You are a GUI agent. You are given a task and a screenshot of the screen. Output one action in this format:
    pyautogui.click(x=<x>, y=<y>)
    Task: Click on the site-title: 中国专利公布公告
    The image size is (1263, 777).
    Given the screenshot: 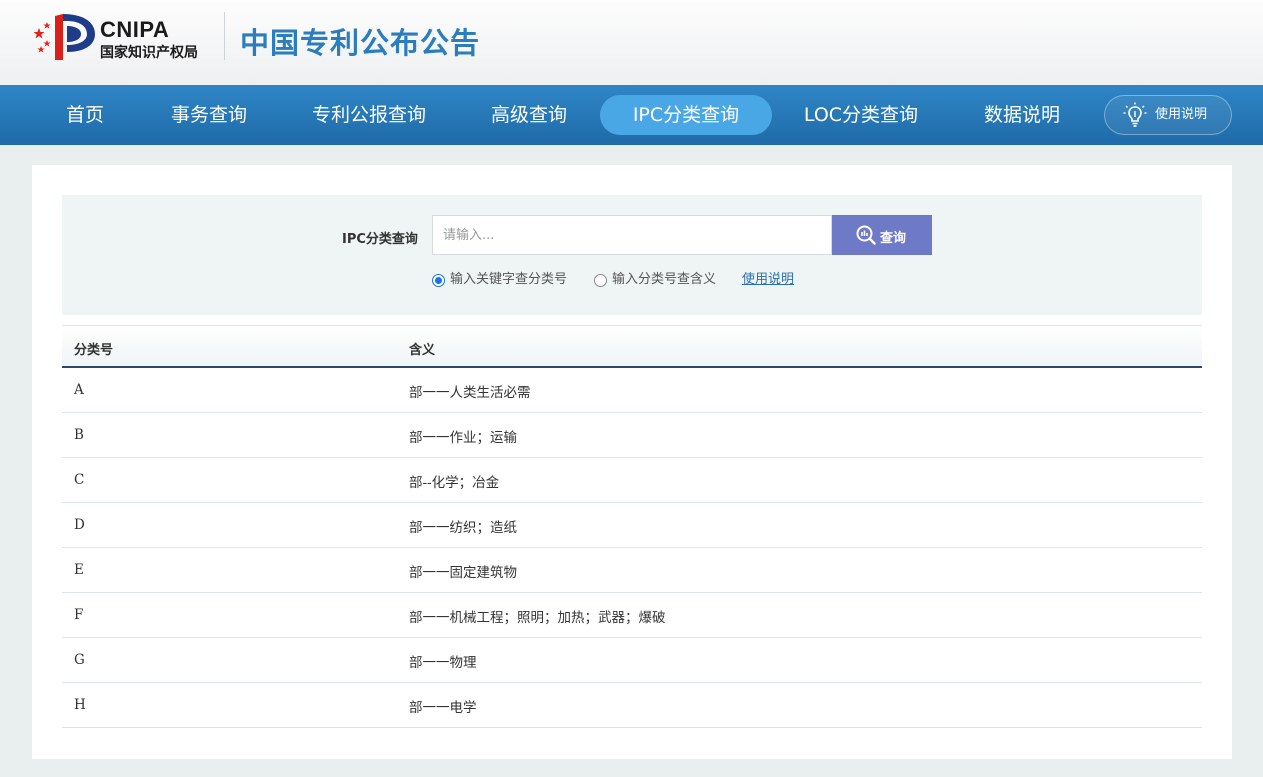 What is the action you would take?
    pyautogui.click(x=360, y=43)
    